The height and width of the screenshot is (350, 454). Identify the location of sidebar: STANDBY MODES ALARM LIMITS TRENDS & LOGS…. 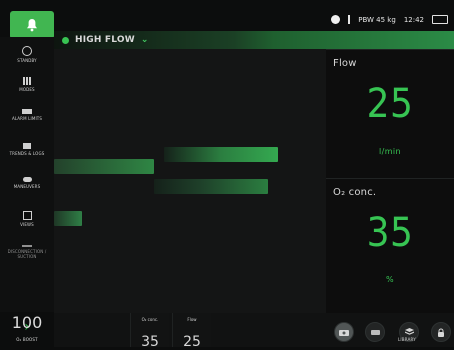
(27, 185).